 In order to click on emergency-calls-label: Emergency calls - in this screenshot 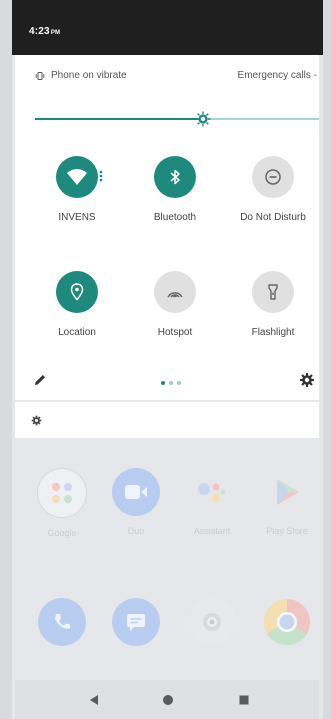, I will do `click(277, 75)`.